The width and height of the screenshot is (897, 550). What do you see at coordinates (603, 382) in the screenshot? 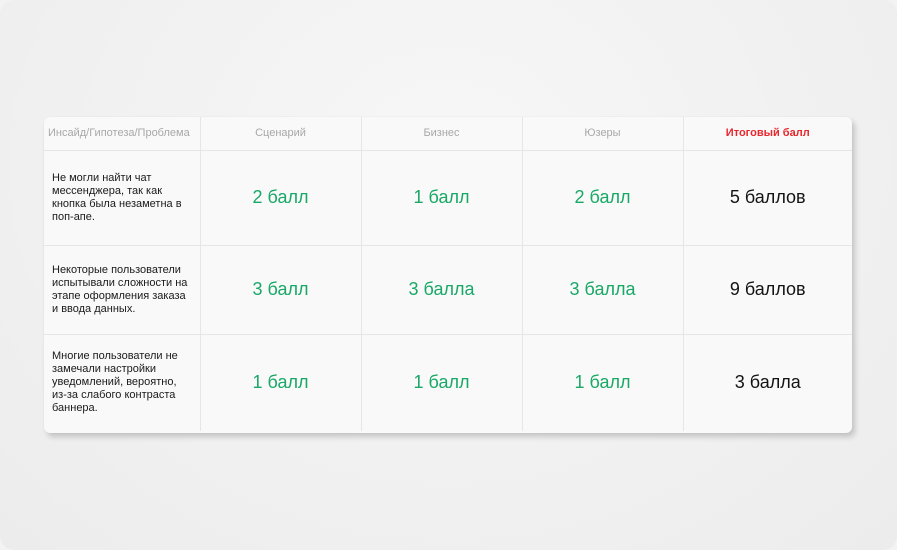
I see `users-score: 1 балл` at bounding box center [603, 382].